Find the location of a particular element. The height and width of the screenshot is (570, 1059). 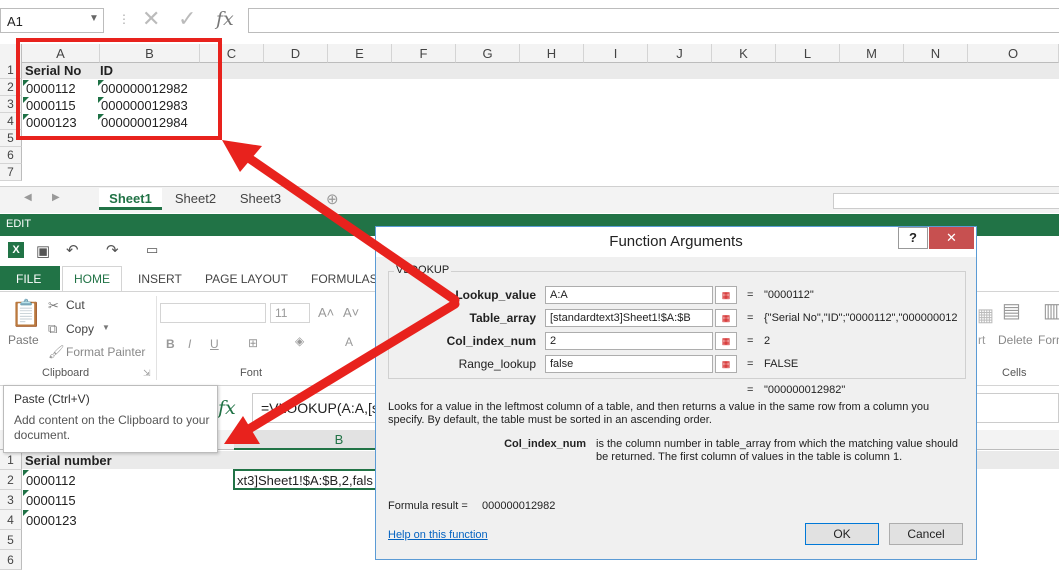

arrow-to-bottom-cell is located at coordinates (349, 368).